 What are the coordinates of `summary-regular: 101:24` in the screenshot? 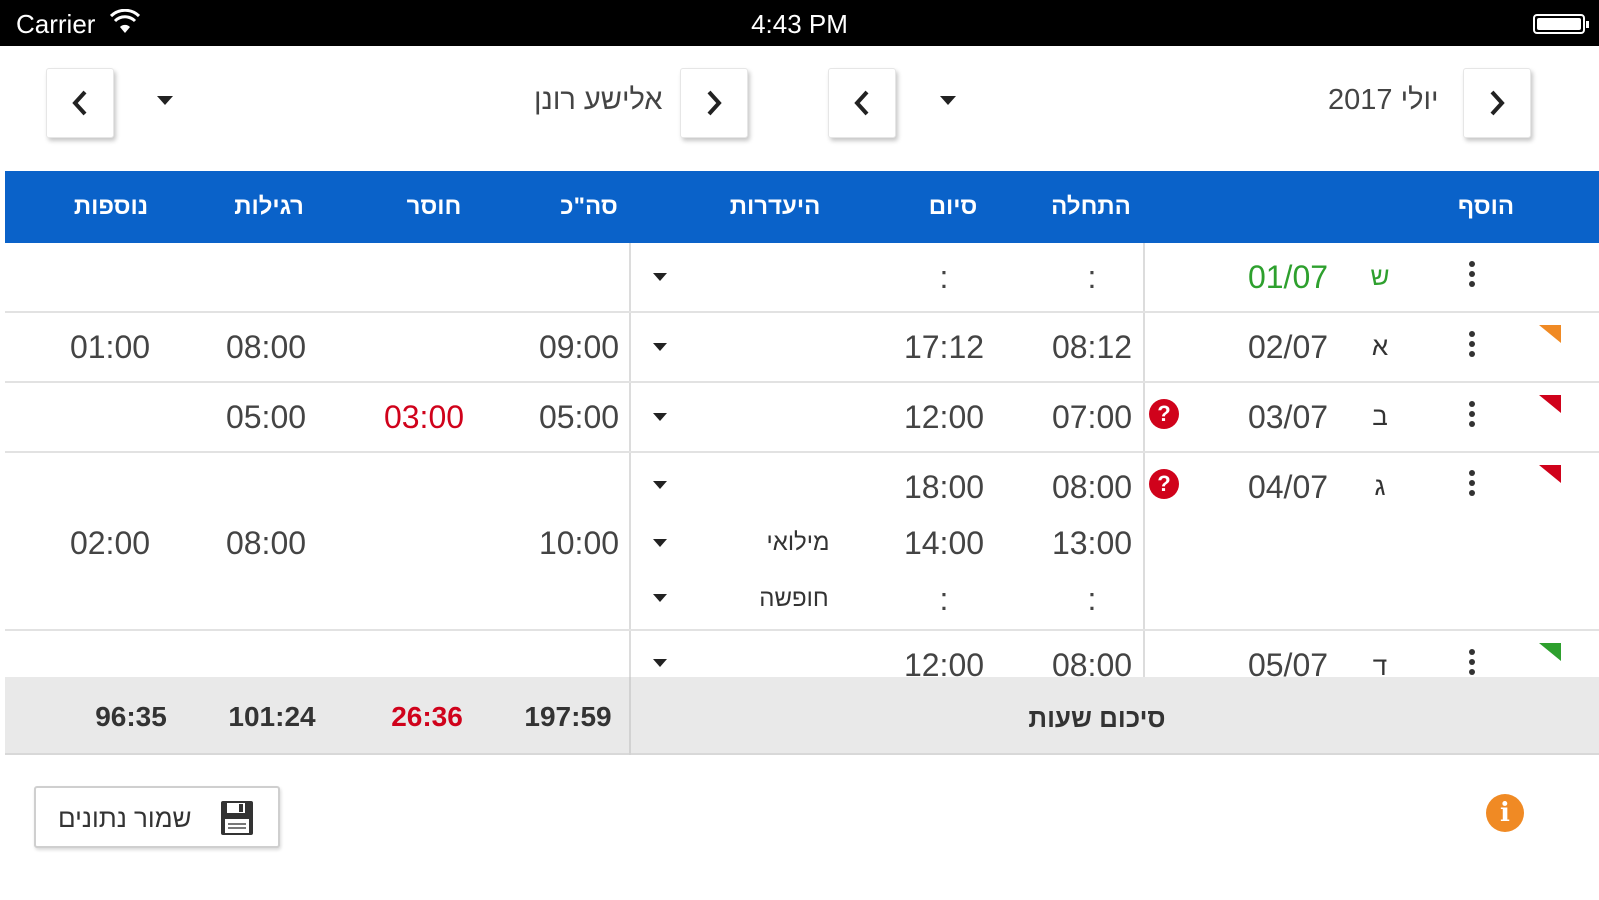 It's located at (272, 716).